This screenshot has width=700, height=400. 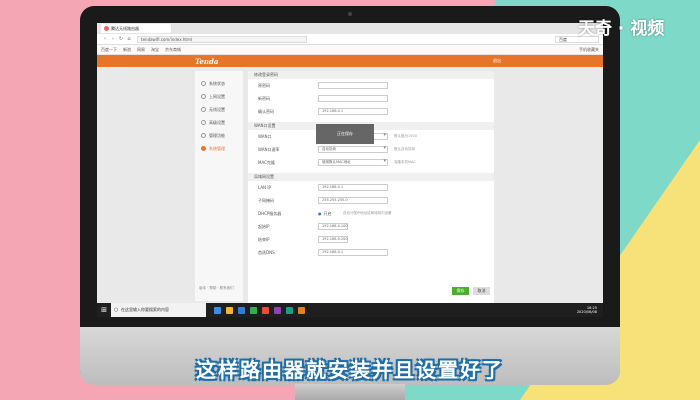 What do you see at coordinates (481, 291) in the screenshot?
I see `cancel-button: 取消` at bounding box center [481, 291].